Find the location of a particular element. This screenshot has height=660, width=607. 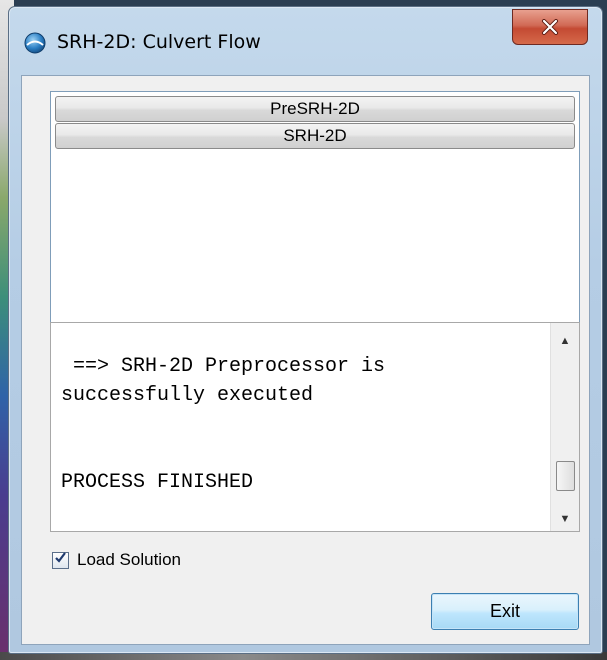

scroll-down-button: ▼ is located at coordinates (565, 519).